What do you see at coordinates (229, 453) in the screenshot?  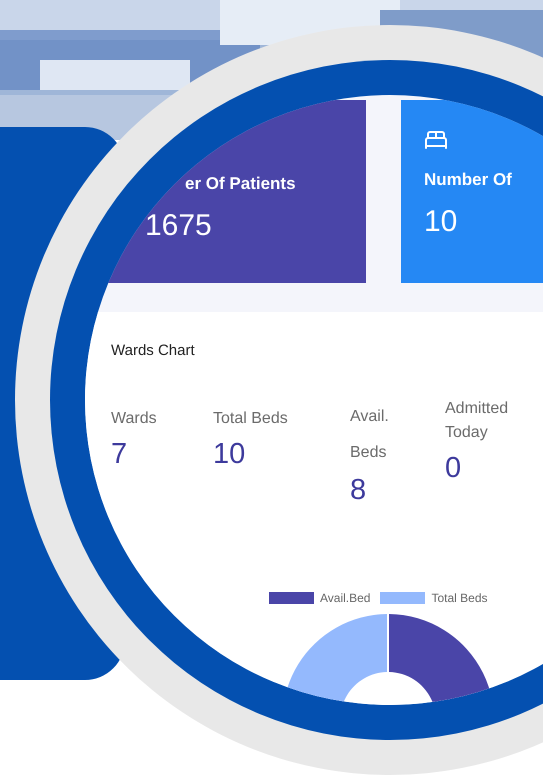 I see `stat-value: 10` at bounding box center [229, 453].